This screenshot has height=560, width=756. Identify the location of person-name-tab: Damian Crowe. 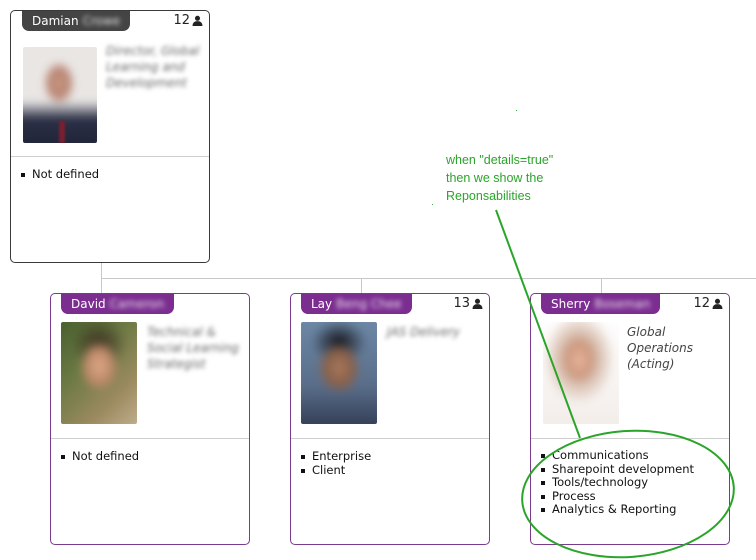
(76, 21).